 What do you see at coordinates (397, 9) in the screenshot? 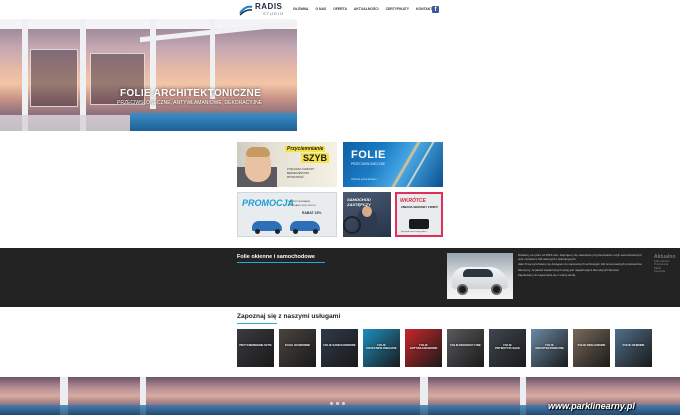
I see `nav-item-certificates: Certyfikaty` at bounding box center [397, 9].